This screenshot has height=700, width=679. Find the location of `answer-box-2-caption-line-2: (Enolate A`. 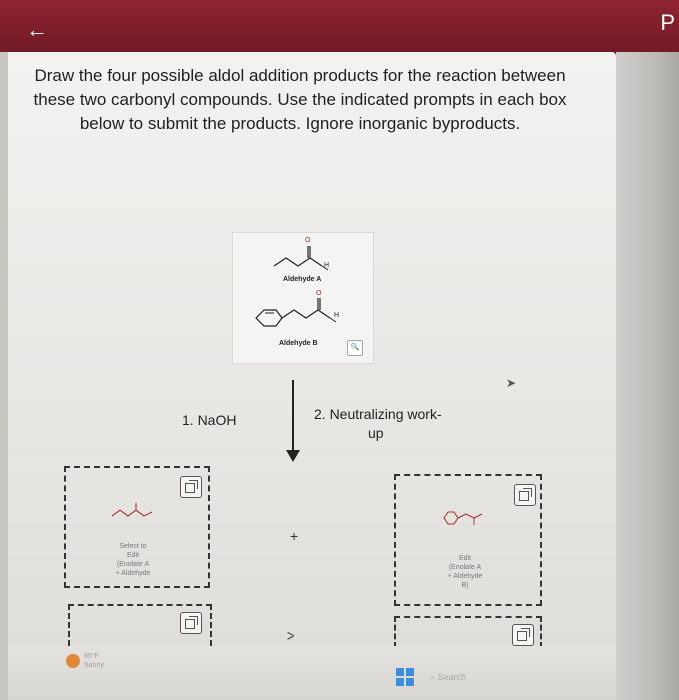

answer-box-2-caption-line-2: (Enolate A is located at coordinates (465, 567).